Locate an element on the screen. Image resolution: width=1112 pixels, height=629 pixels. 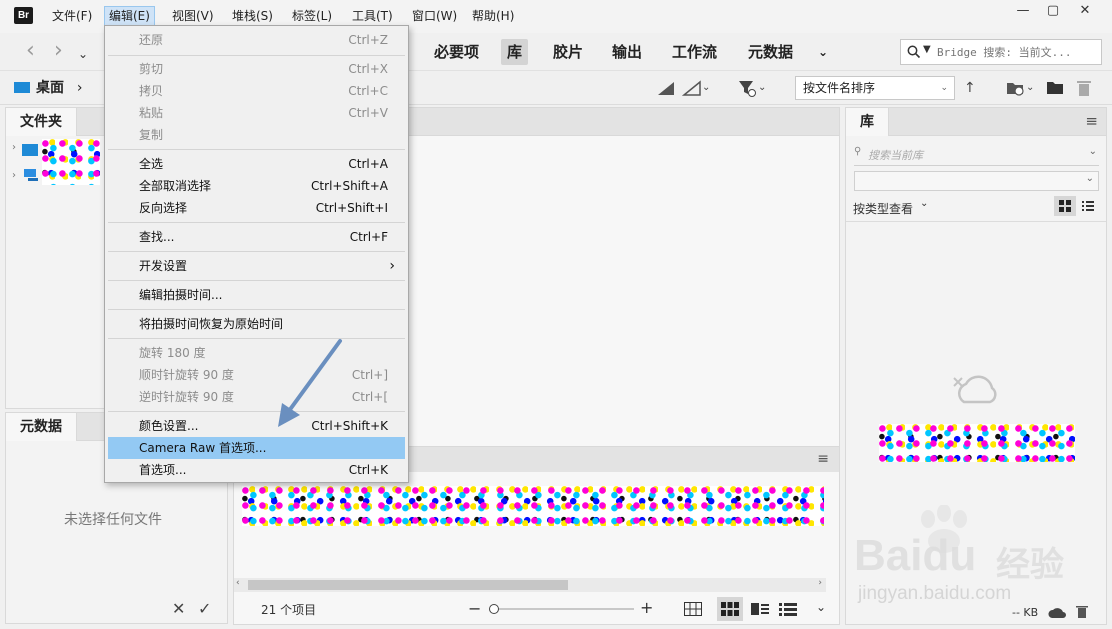
recent-folders-chevron-icon: ⌄ is located at coordinates (1030, 88).